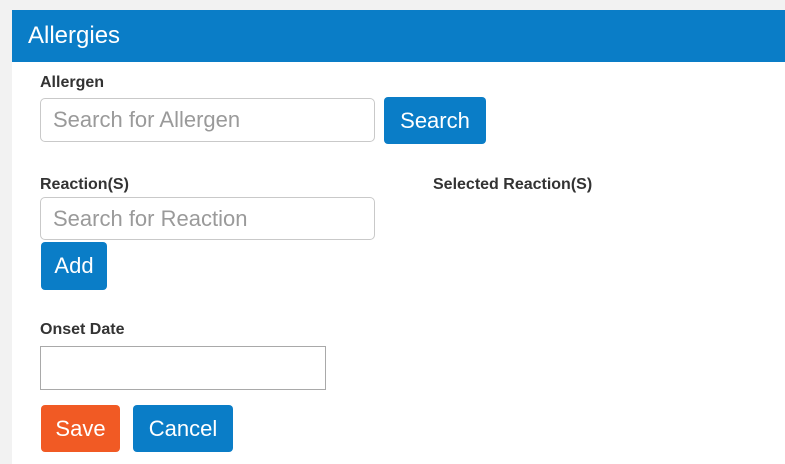 This screenshot has width=785, height=464. What do you see at coordinates (84, 184) in the screenshot?
I see `reaction-label: Reaction(S)` at bounding box center [84, 184].